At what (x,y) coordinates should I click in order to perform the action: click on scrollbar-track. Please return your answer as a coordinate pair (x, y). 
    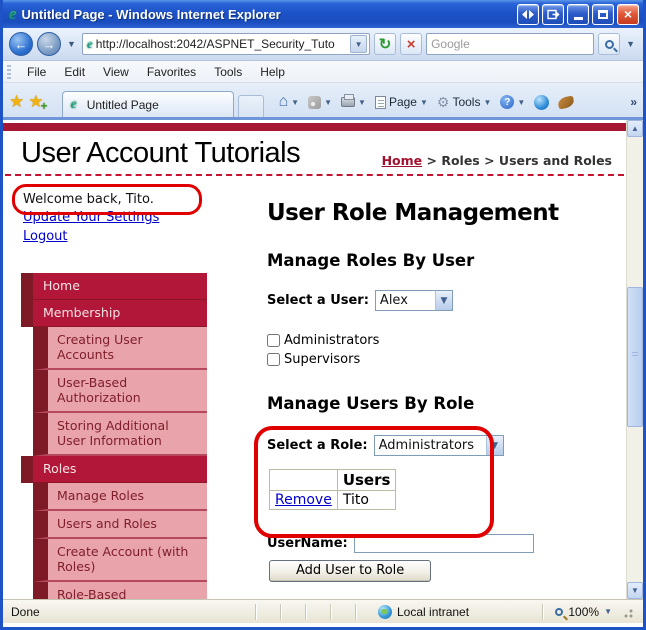
    Looking at the image, I should click on (635, 359).